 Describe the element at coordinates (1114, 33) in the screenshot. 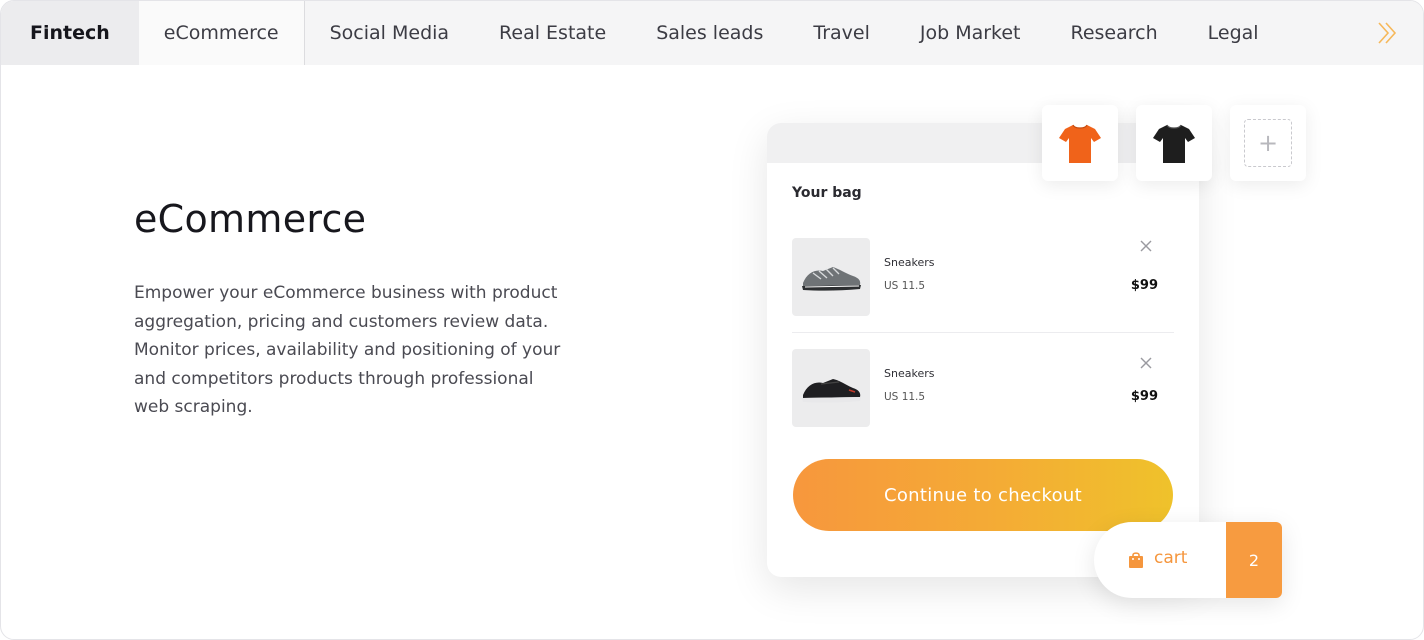

I see `tab-research: Research` at that location.